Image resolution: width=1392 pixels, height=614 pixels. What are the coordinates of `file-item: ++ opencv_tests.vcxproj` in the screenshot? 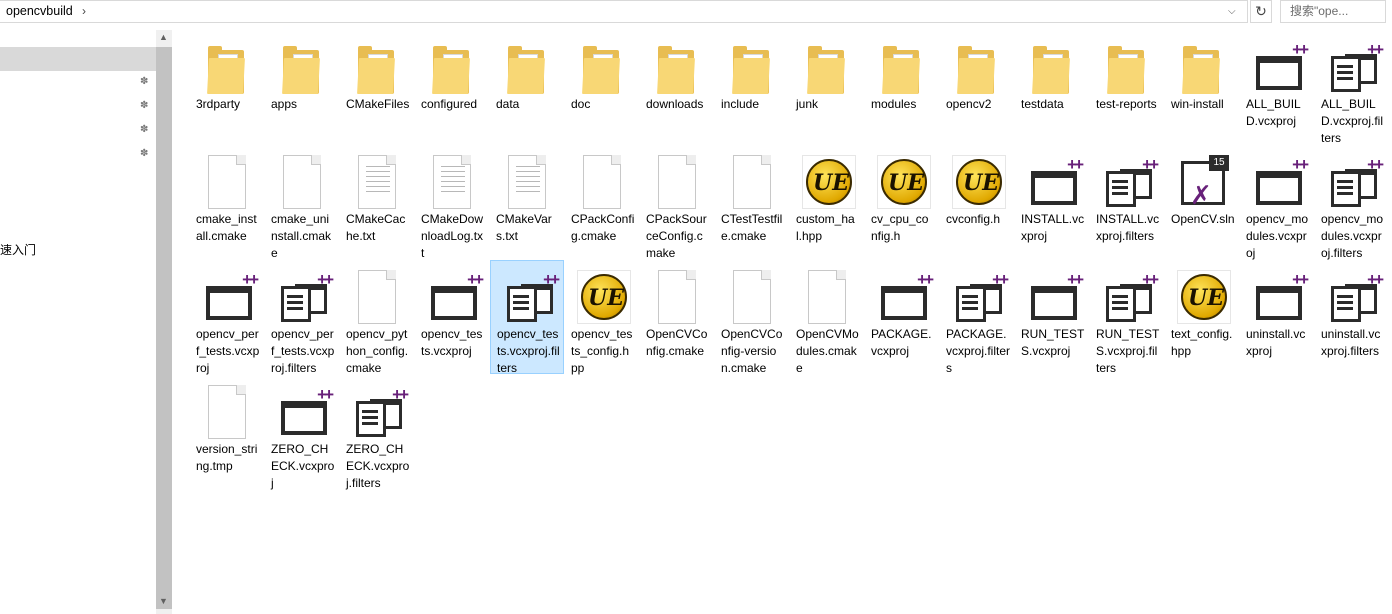 It's located at (452, 323).